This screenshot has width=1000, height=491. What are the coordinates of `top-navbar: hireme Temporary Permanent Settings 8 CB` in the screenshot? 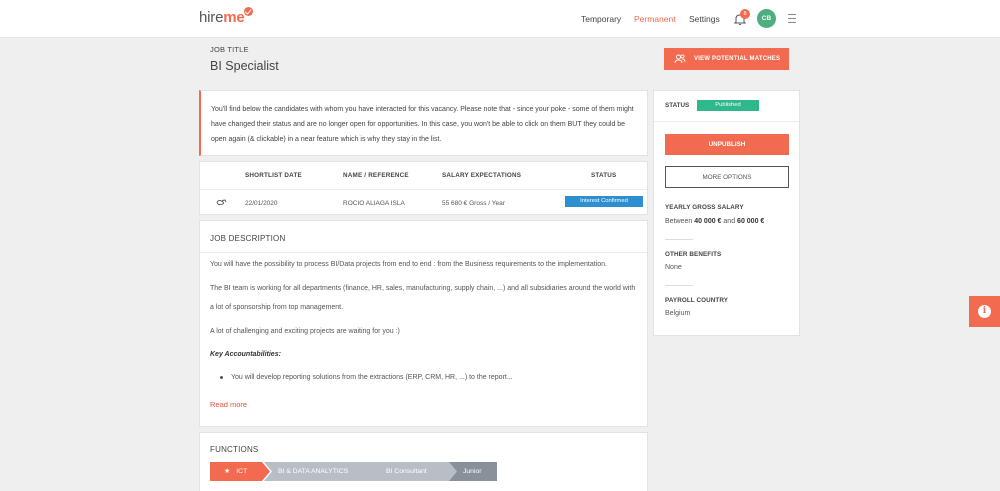 It's located at (500, 19).